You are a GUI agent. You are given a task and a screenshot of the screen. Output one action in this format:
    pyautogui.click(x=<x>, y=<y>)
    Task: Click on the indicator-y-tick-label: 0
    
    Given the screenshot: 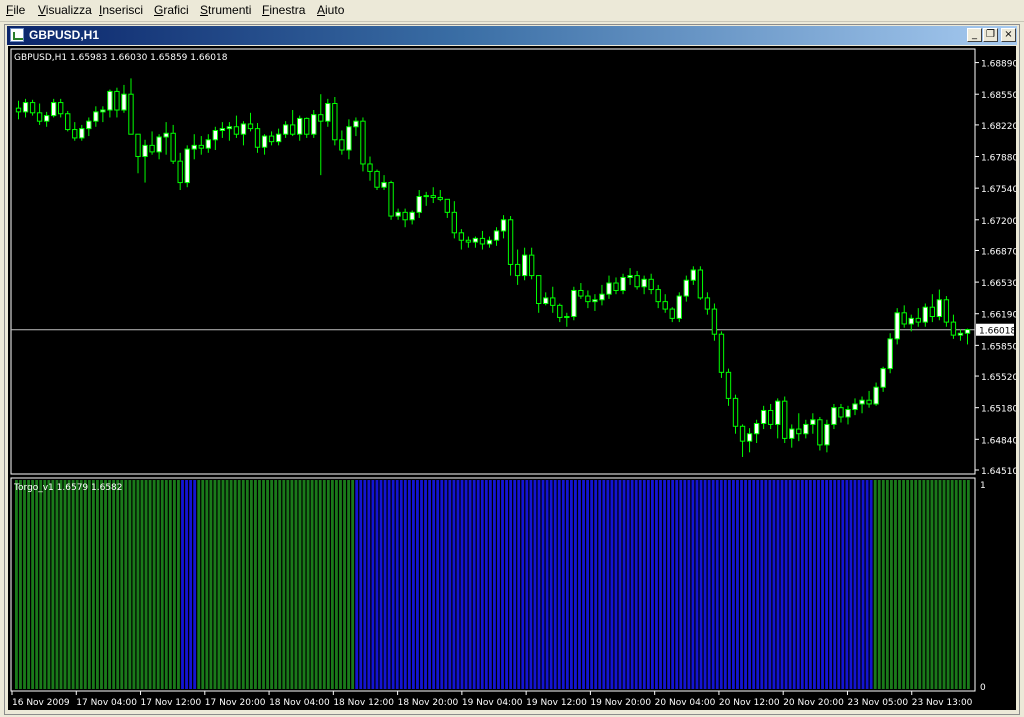 What is the action you would take?
    pyautogui.click(x=983, y=688)
    